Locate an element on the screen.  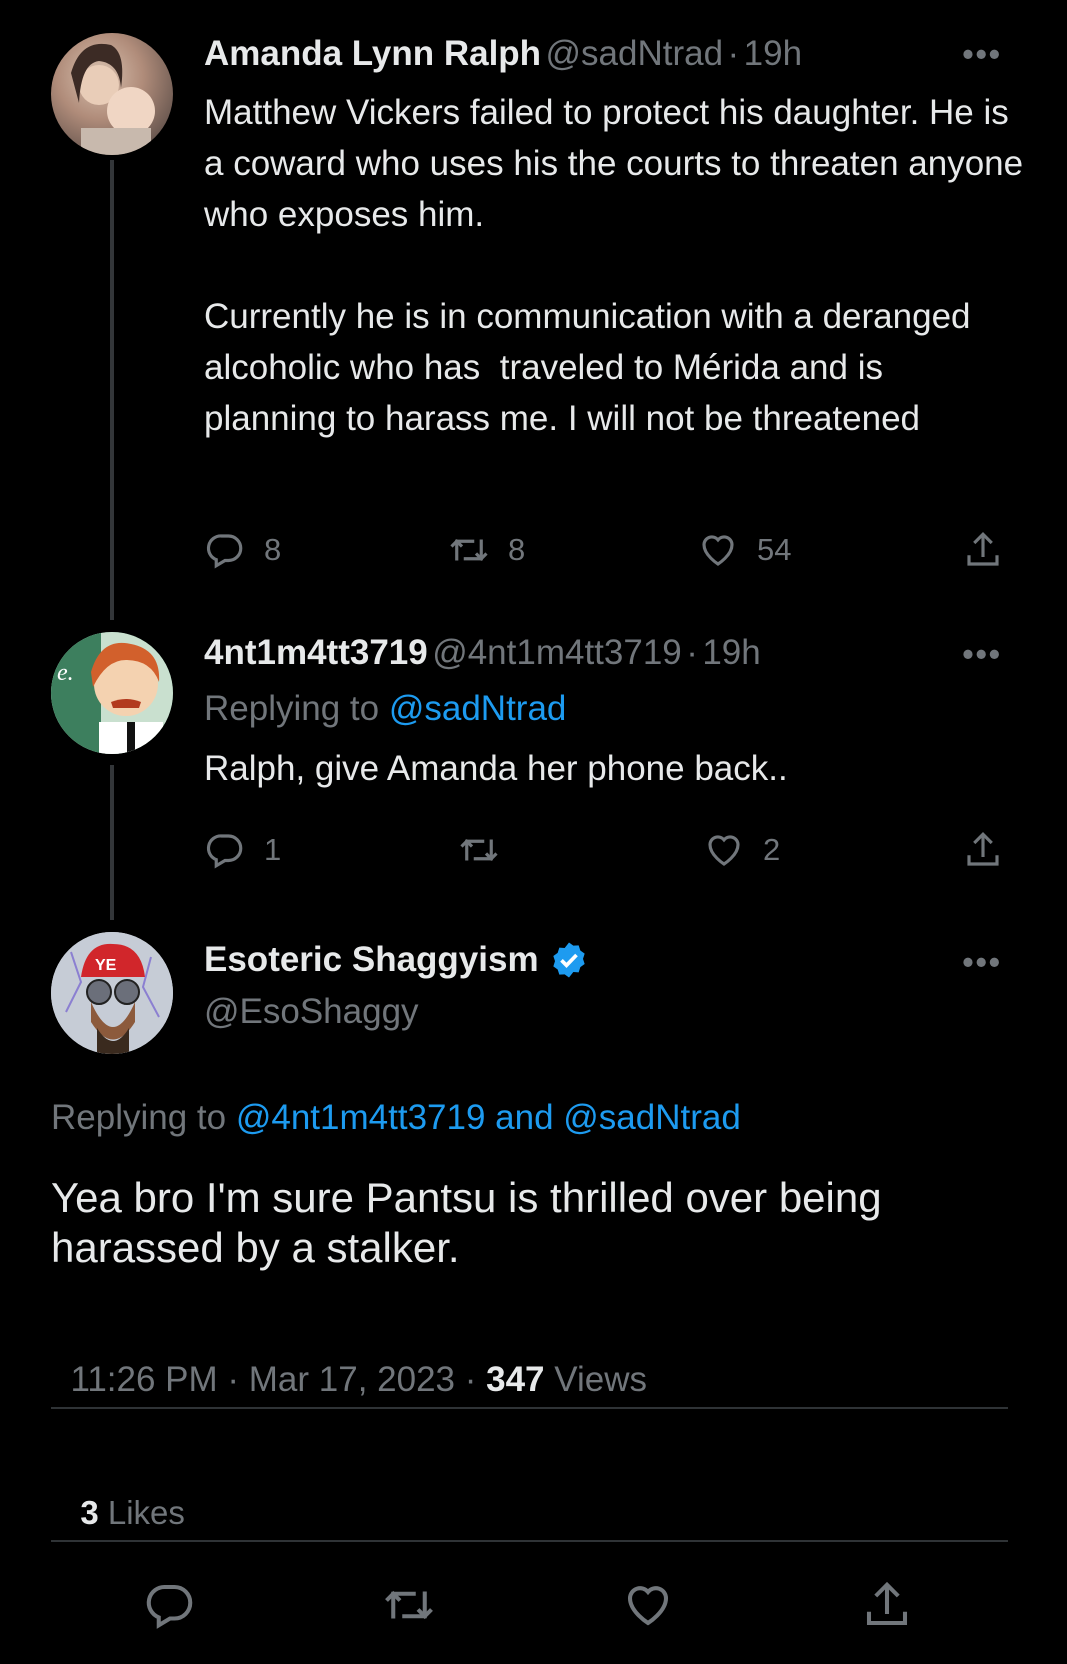
main-meta: 11:26 PM · Mar 17, 2023 · 347 Views is located at coordinates (349, 1360).